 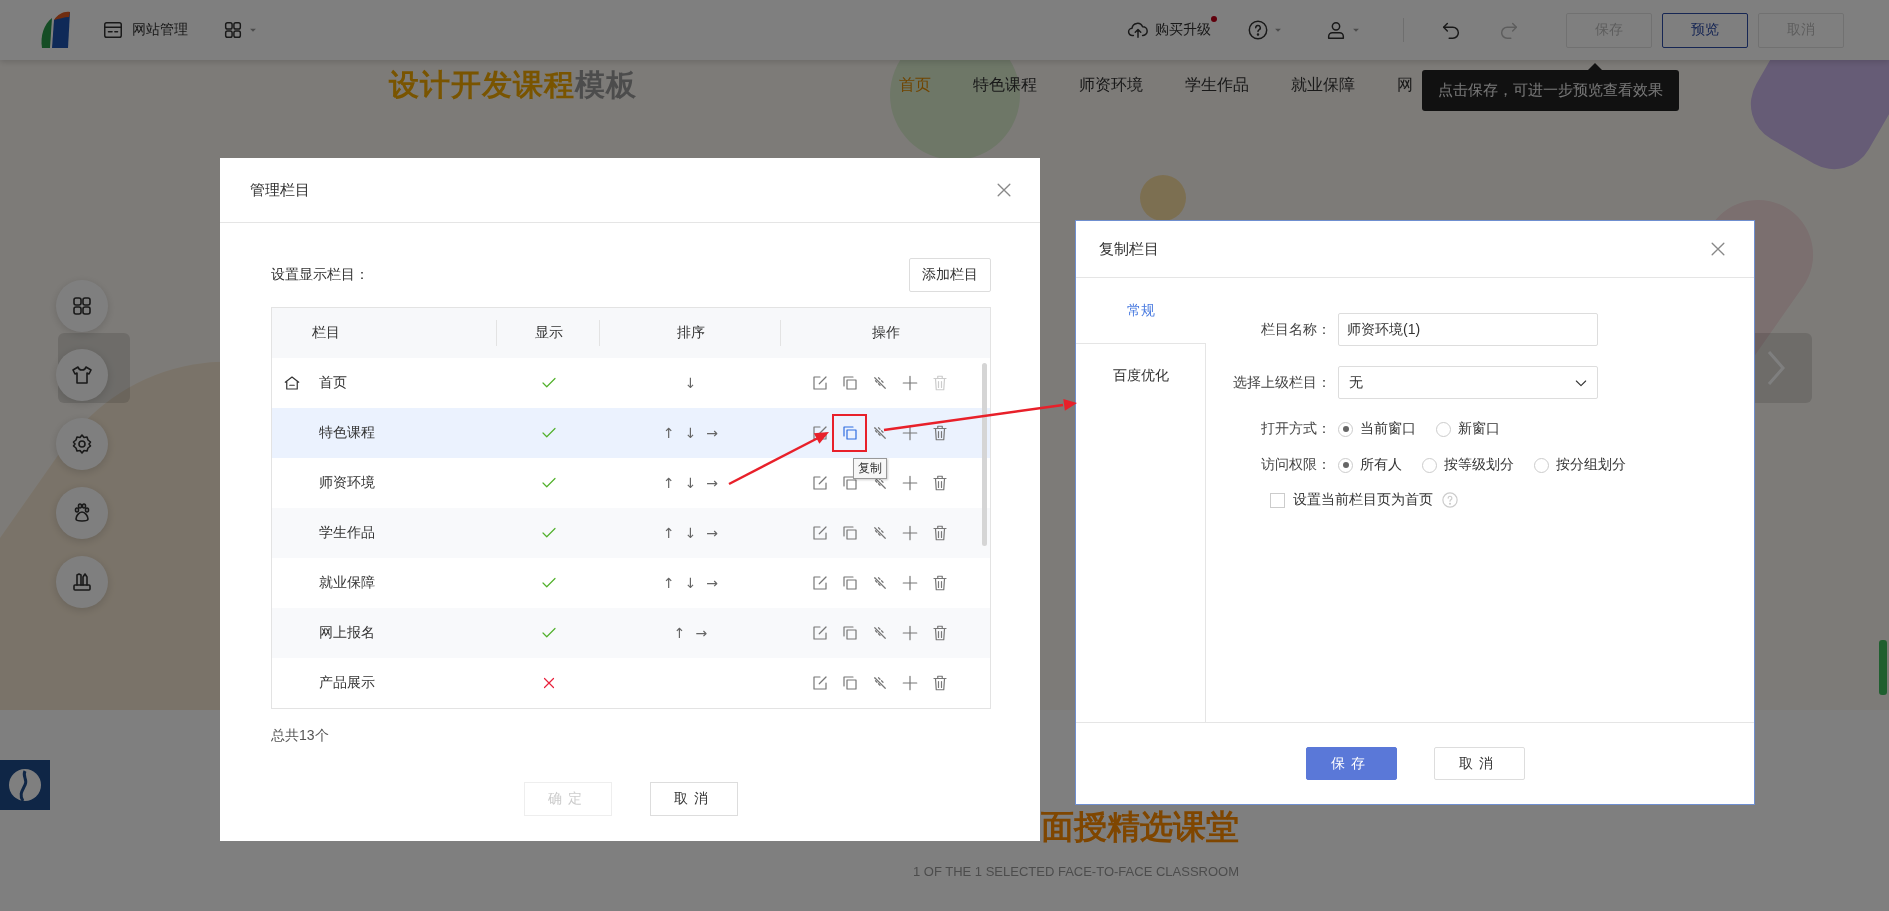 What do you see at coordinates (1705, 30) in the screenshot?
I see `toolbar-button: 预览` at bounding box center [1705, 30].